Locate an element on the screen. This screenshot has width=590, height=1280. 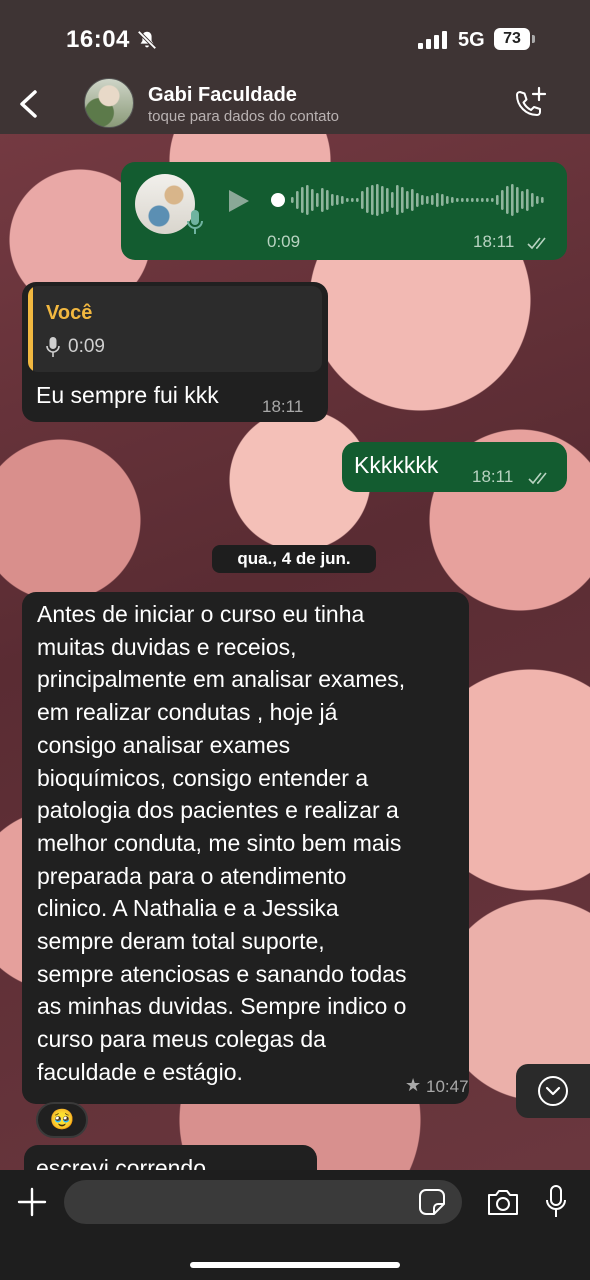
contact-subtitle: toque para dados do contato is located at coordinates (243, 116).